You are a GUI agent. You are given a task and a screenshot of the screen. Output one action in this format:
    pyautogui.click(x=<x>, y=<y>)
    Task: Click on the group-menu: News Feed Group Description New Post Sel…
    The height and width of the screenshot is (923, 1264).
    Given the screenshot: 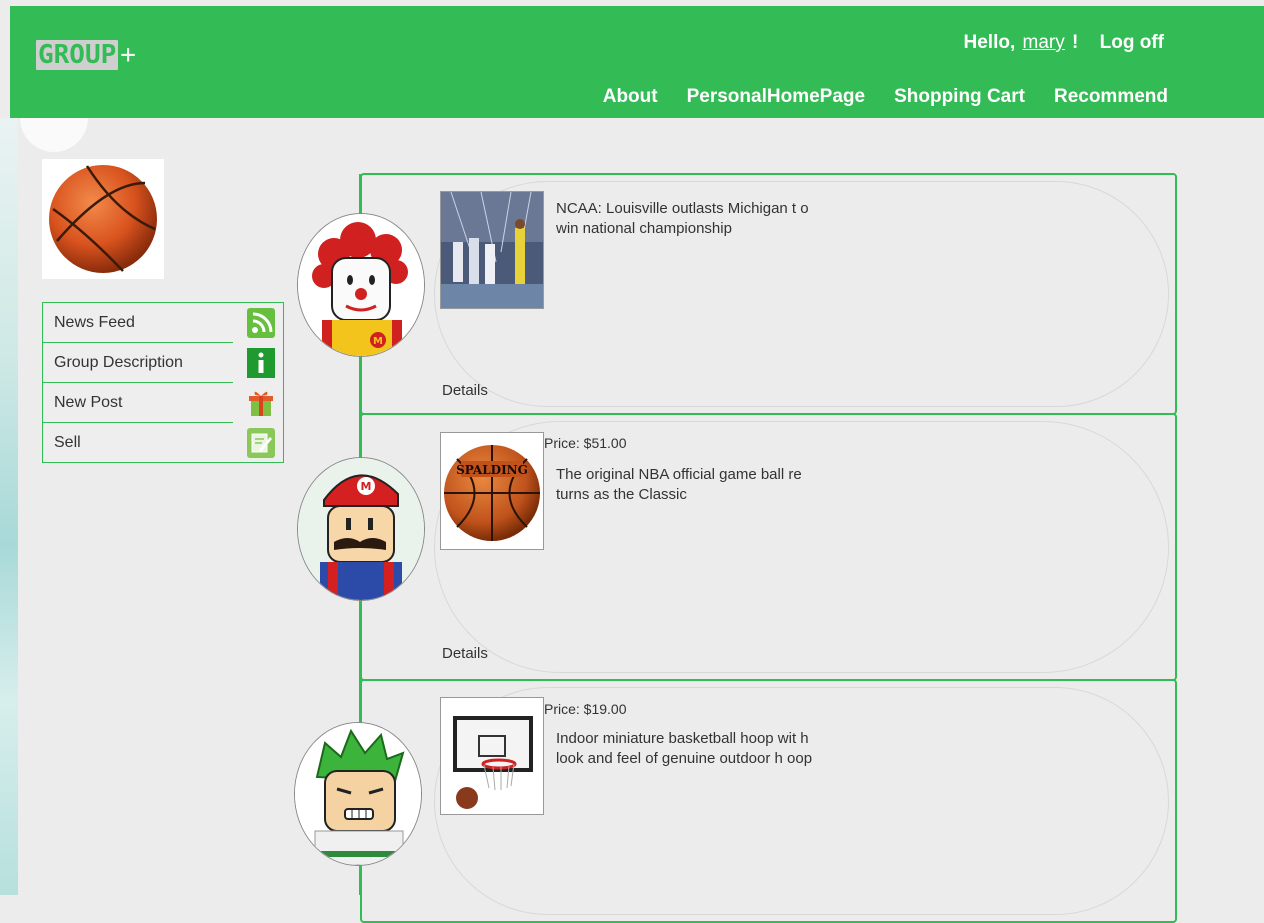 What is the action you would take?
    pyautogui.click(x=163, y=382)
    